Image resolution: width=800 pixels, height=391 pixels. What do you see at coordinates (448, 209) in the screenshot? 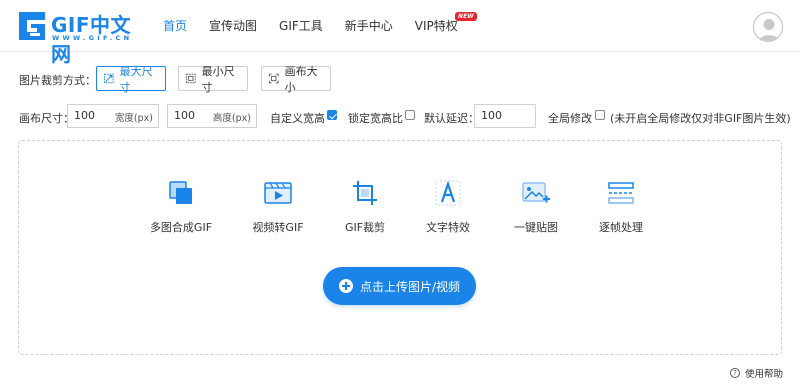
I see `tool-text-effect: 文字特效` at bounding box center [448, 209].